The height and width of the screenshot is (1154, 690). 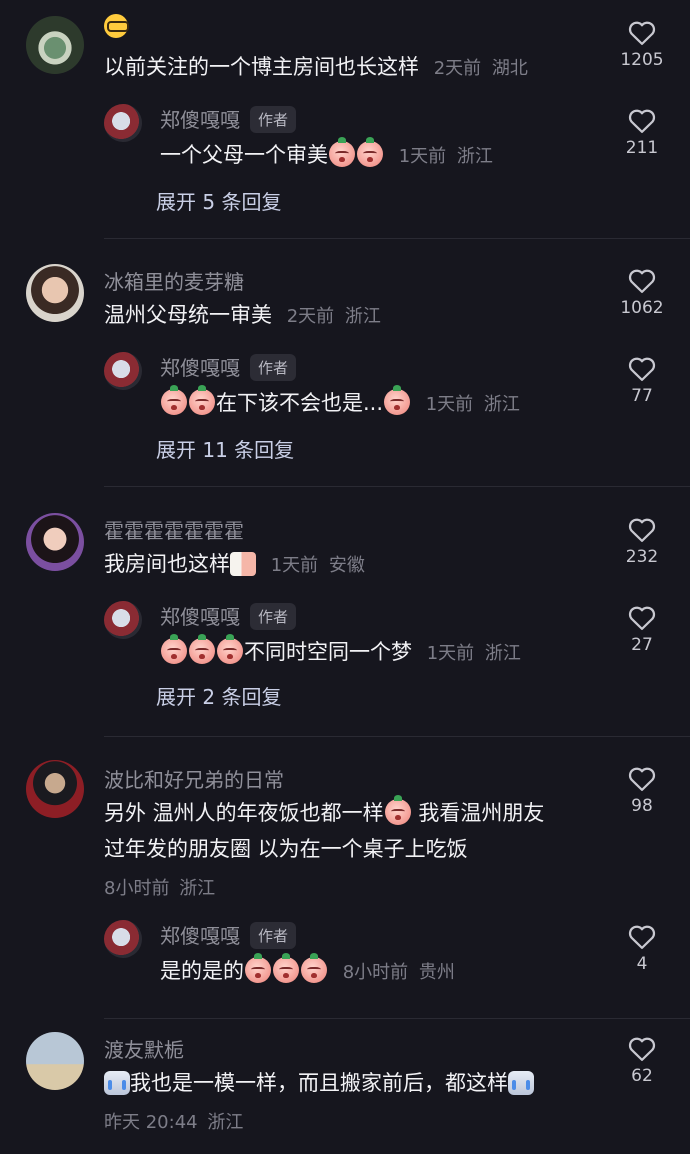 I want to click on like-count: 1205, so click(x=642, y=60).